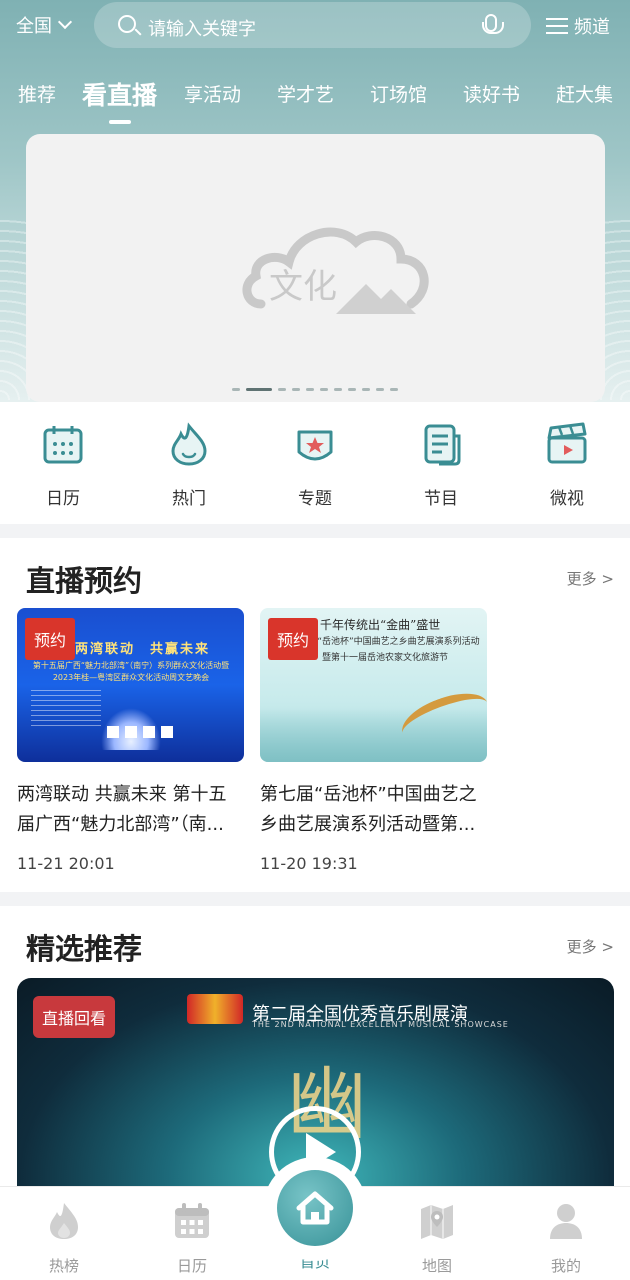 The image size is (630, 1280). Describe the element at coordinates (34, 26) in the screenshot. I see `region-label: 全国` at that location.